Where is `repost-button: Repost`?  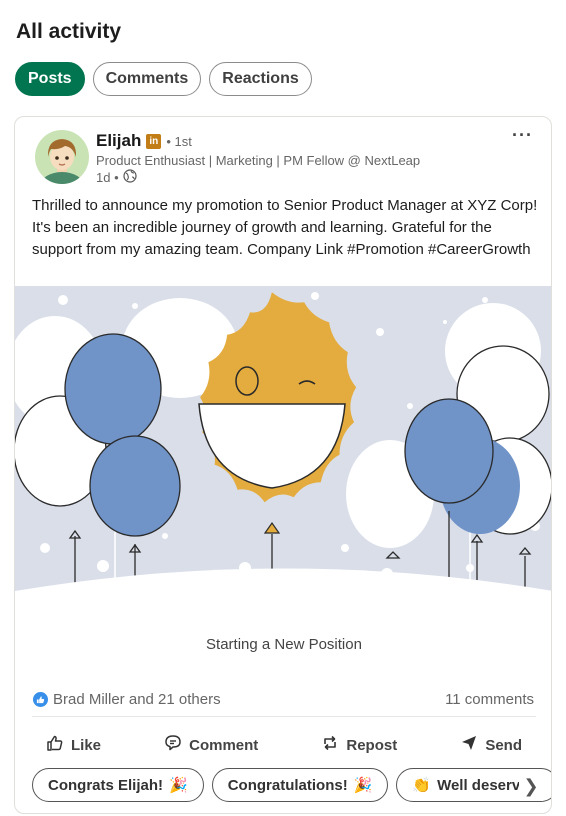 repost-button: Repost is located at coordinates (359, 745).